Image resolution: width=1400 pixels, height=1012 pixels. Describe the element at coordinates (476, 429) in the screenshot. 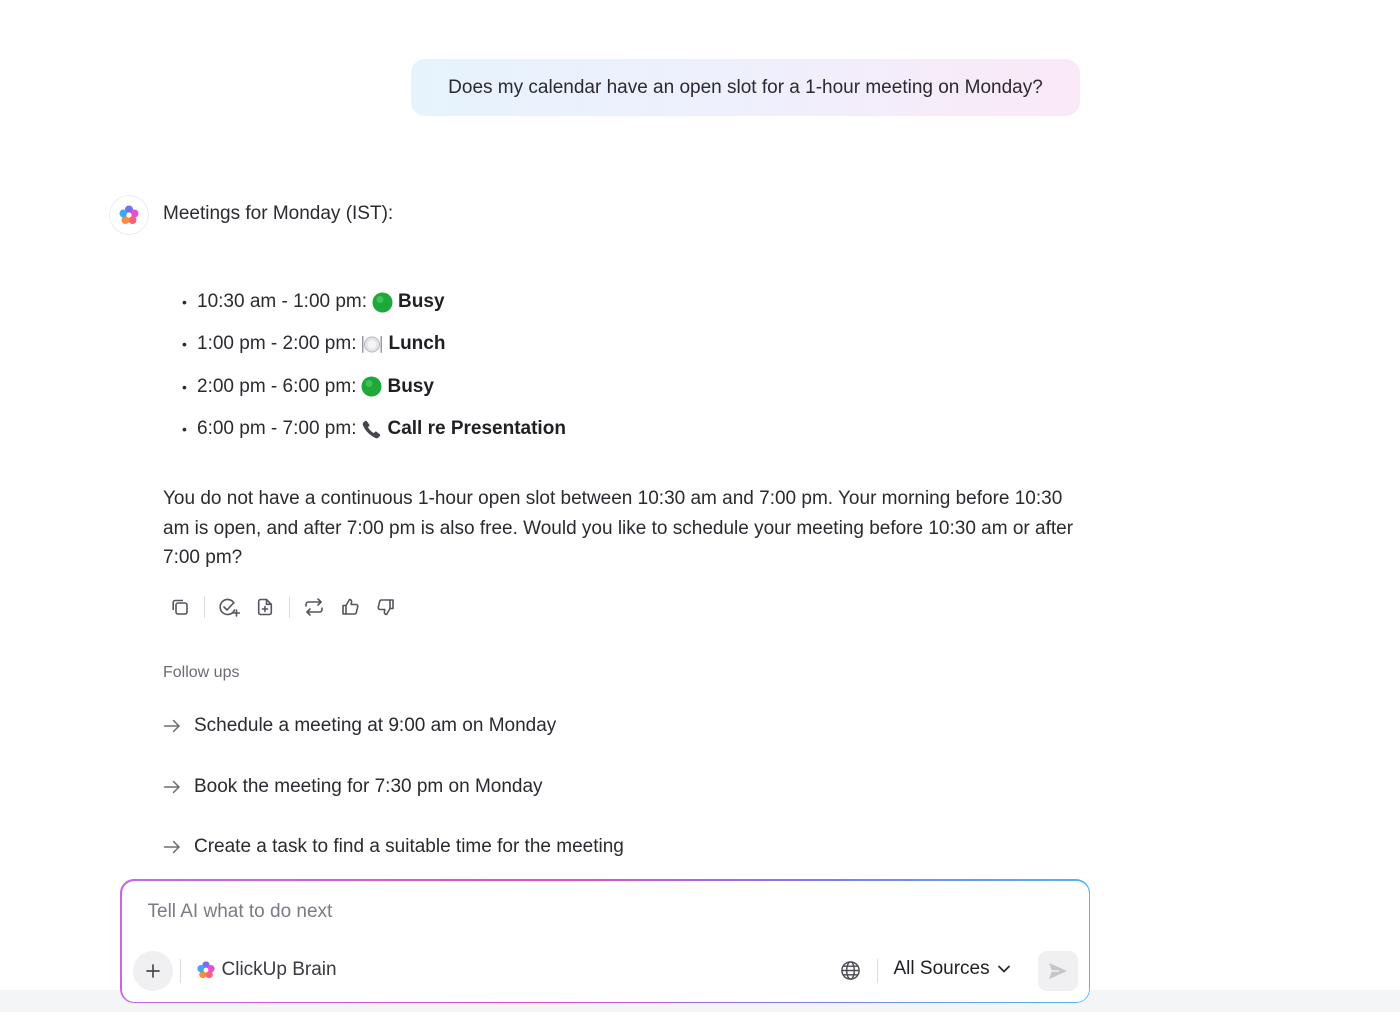

I see `meeting-status: Call re Presentation` at that location.